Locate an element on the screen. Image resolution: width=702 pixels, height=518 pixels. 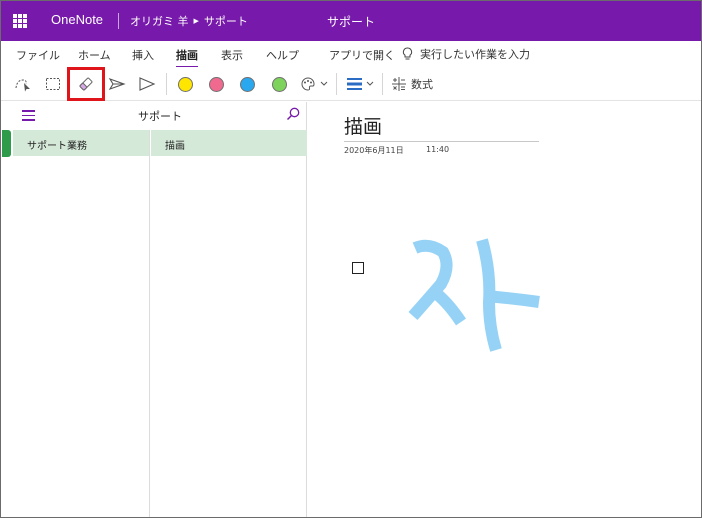
ribbon-tabs: ファイル ホーム 挿入 描画 表示 ヘルプ アプリで開く 実行したい作業を入力 is located at coordinates (351, 54).